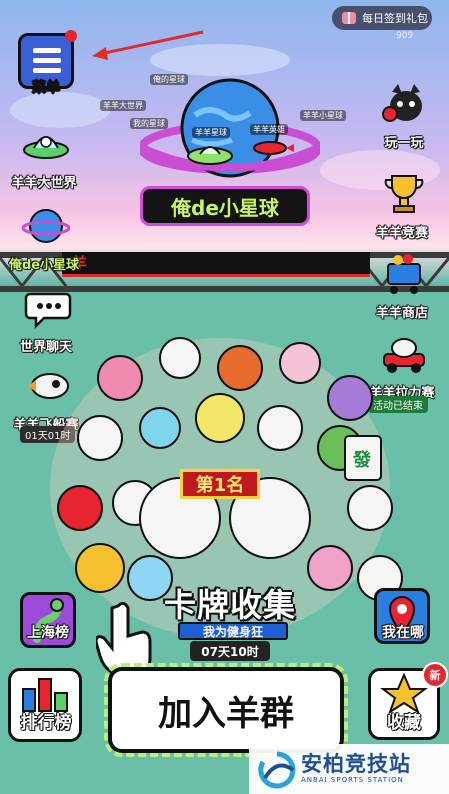  I want to click on shopping-cart-icon, so click(404, 274).